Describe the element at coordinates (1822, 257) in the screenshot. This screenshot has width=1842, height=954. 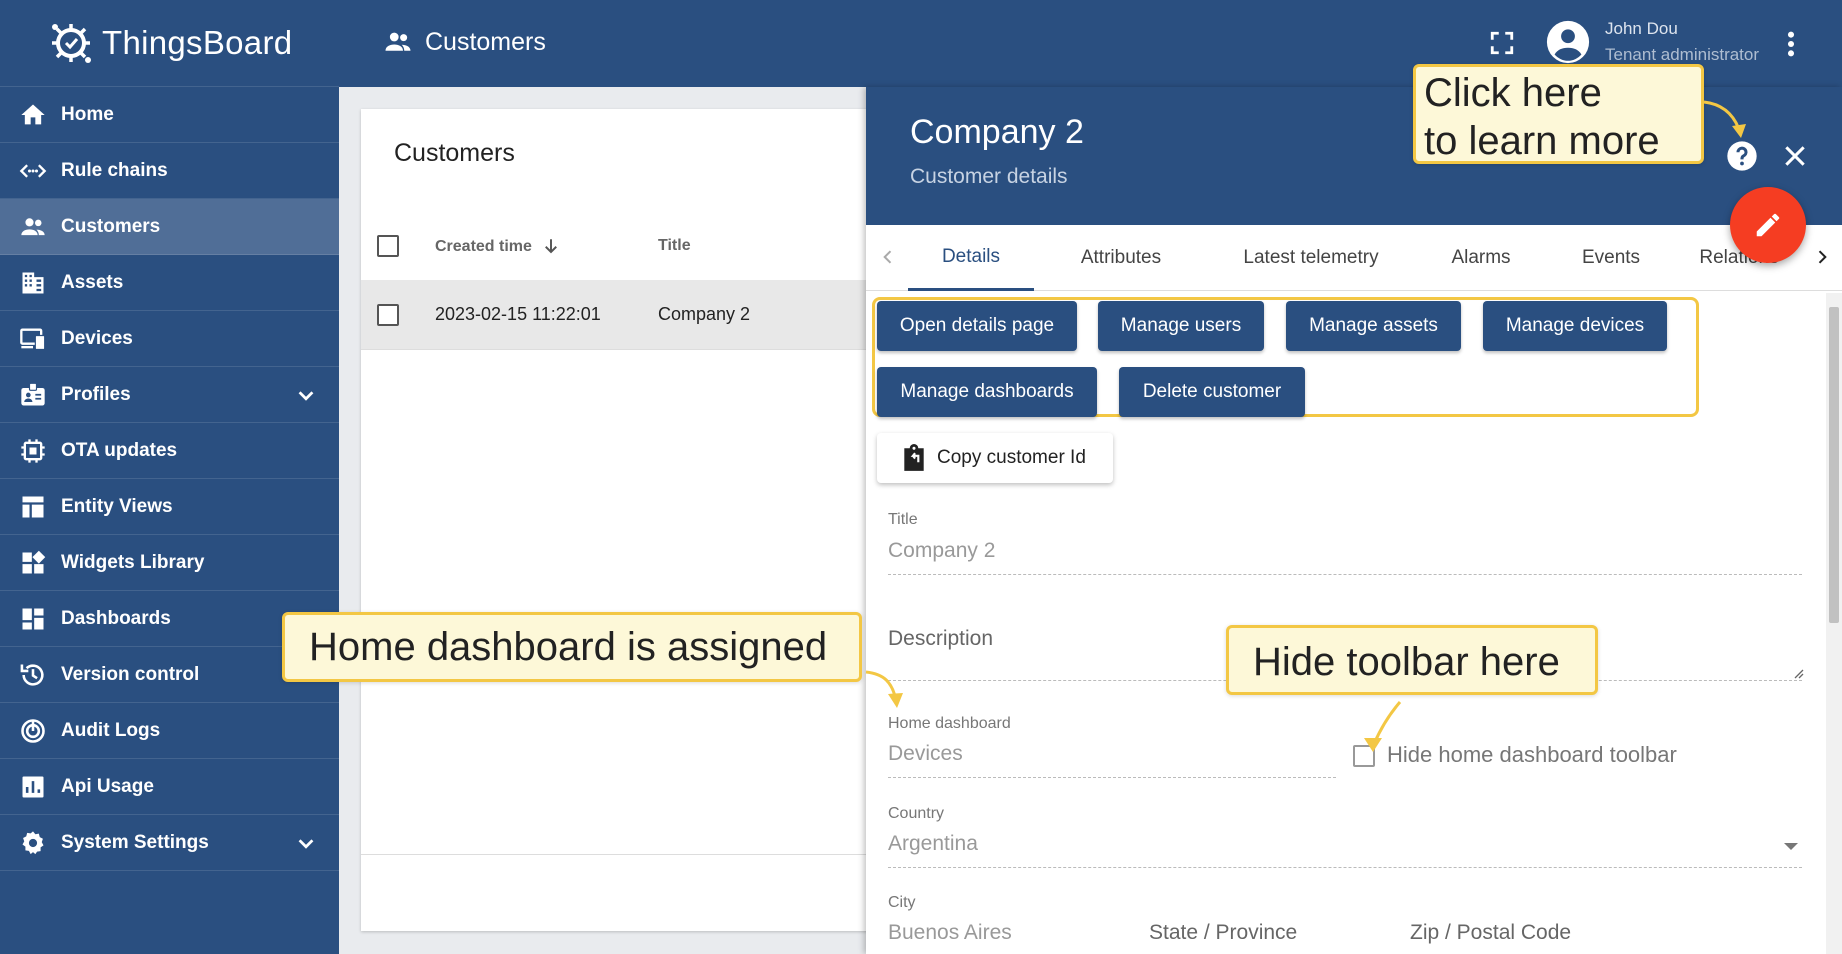
I see `tabs-scroll-right` at that location.